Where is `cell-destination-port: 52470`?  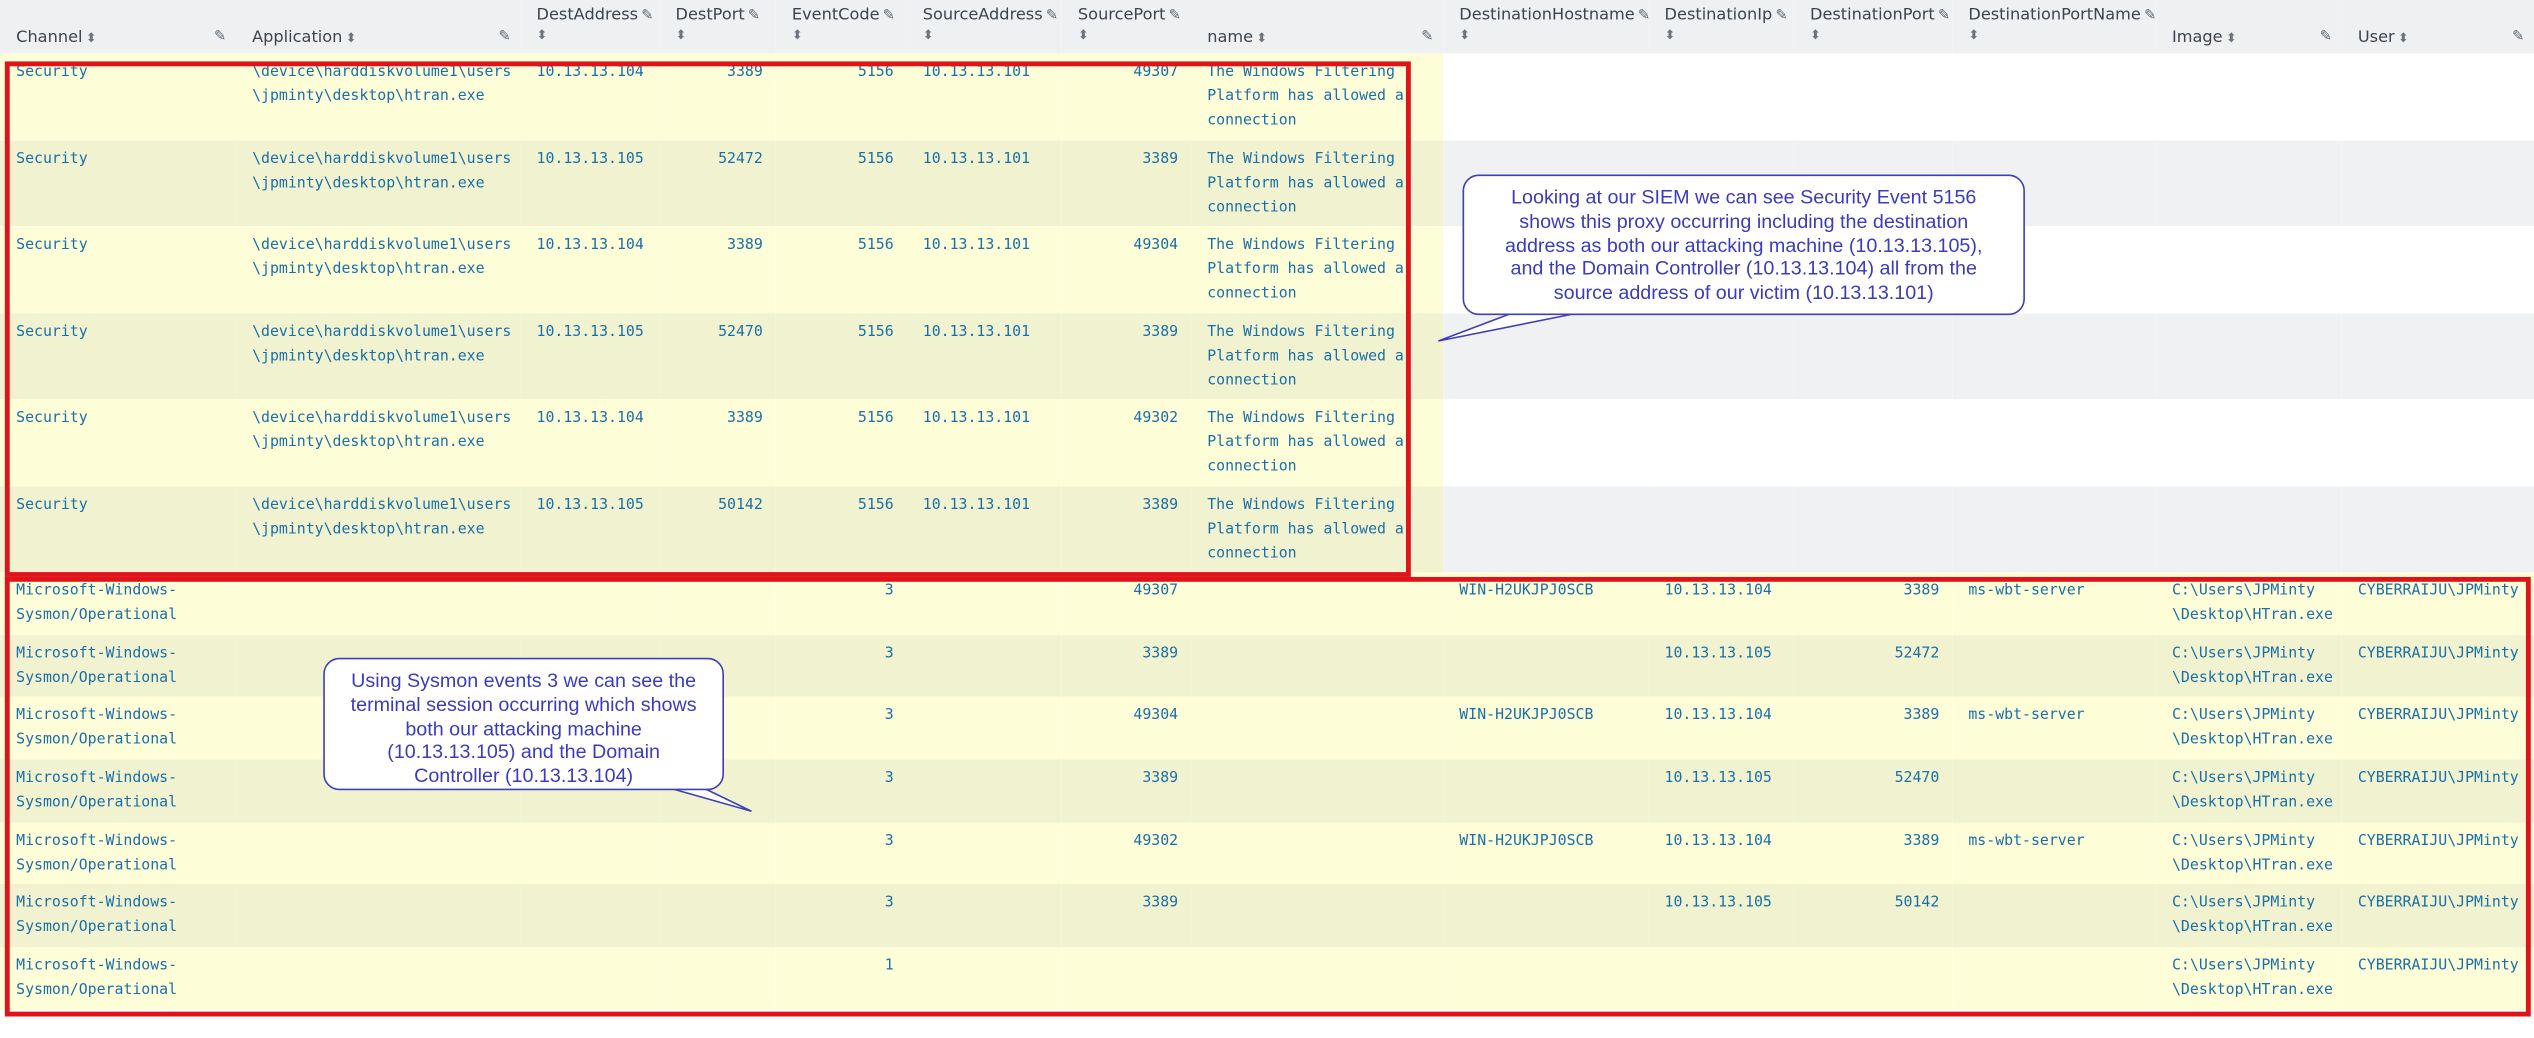 cell-destination-port: 52470 is located at coordinates (1873, 791).